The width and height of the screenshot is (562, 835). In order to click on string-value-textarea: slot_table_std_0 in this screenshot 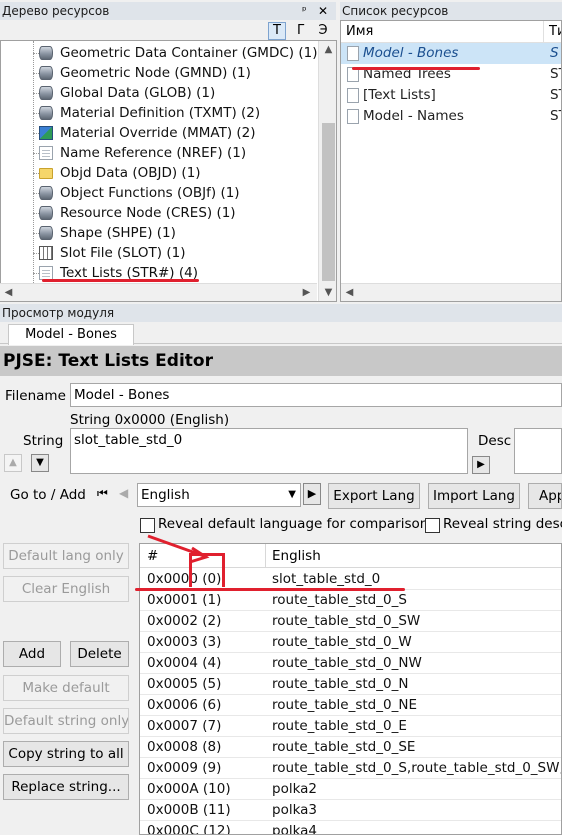, I will do `click(269, 451)`.